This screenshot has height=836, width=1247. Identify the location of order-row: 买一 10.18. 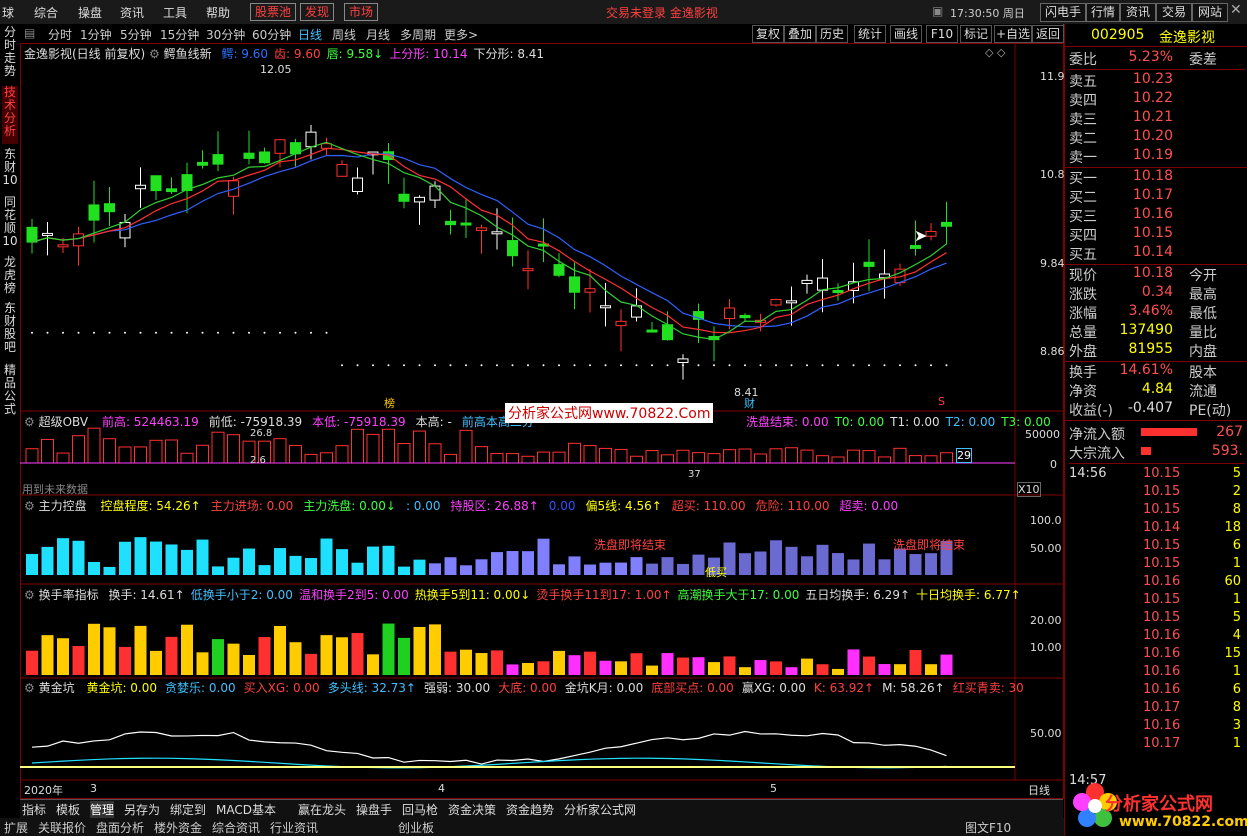
(1157, 177).